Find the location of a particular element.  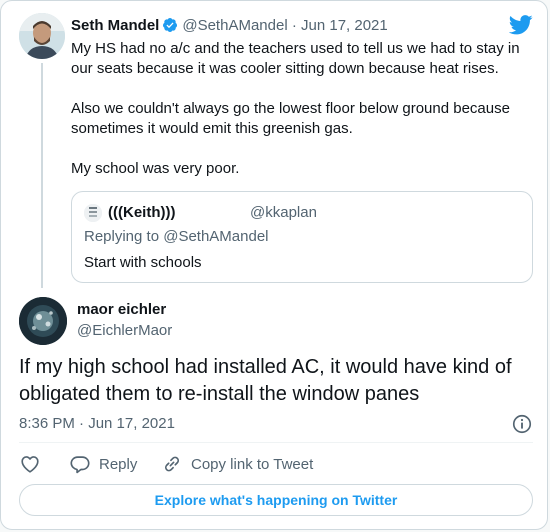

like-button is located at coordinates (30, 464).